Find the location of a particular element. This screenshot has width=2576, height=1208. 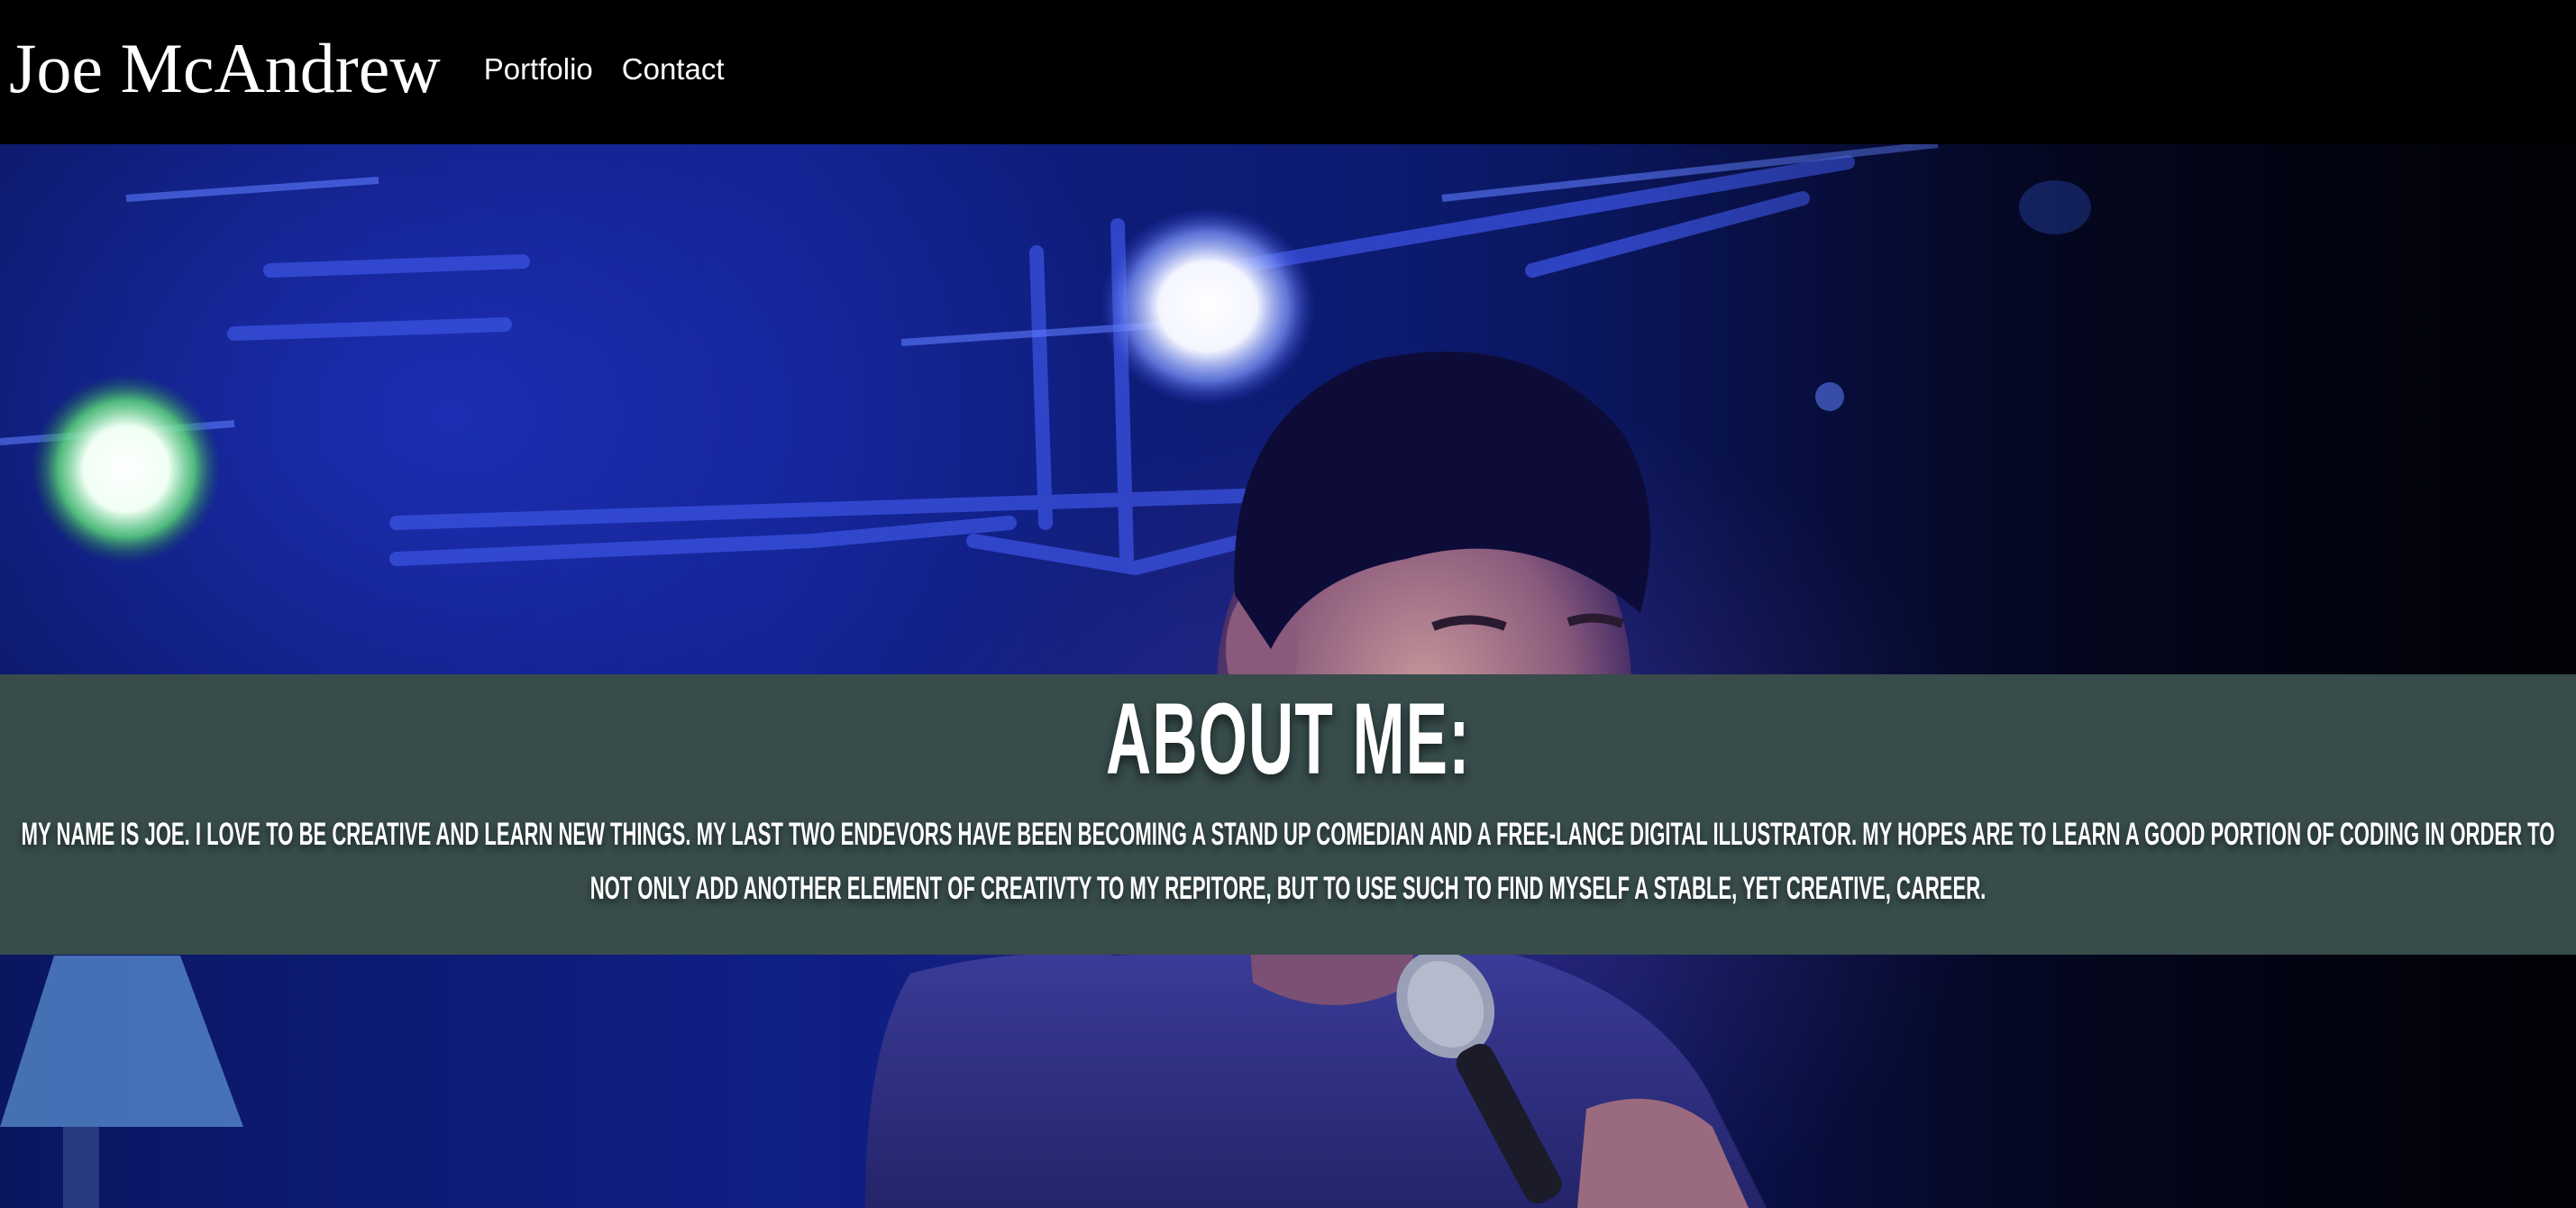

nav-link-portfolio: Portfolio is located at coordinates (538, 69).